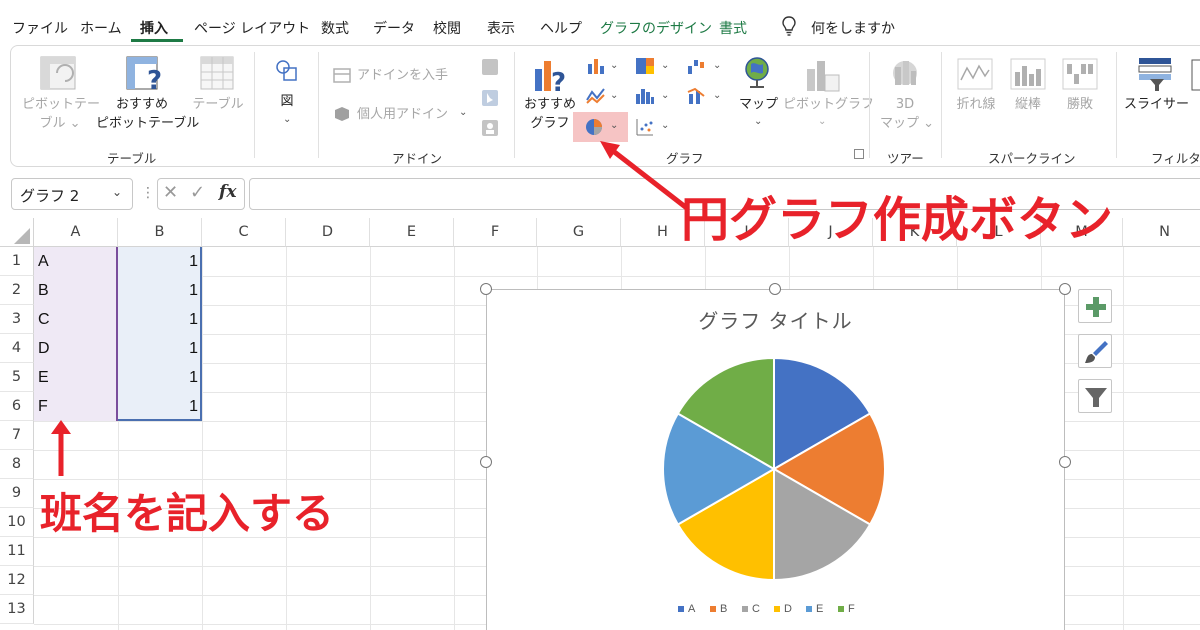 The width and height of the screenshot is (1200, 630). What do you see at coordinates (170, 192) in the screenshot?
I see `cancel-icon: ✕` at bounding box center [170, 192].